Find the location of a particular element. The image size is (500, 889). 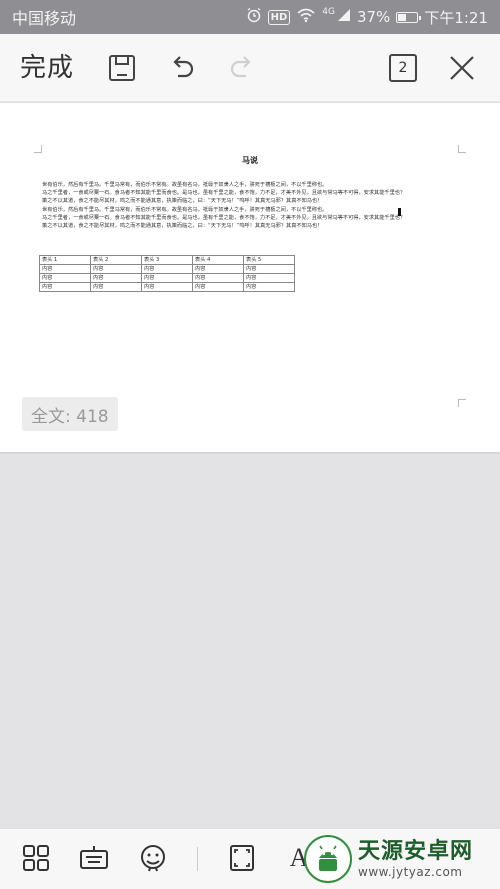

table-header-row: 表头 1 表头 2 表头 3 表头 4 表头 5 is located at coordinates (167, 260).